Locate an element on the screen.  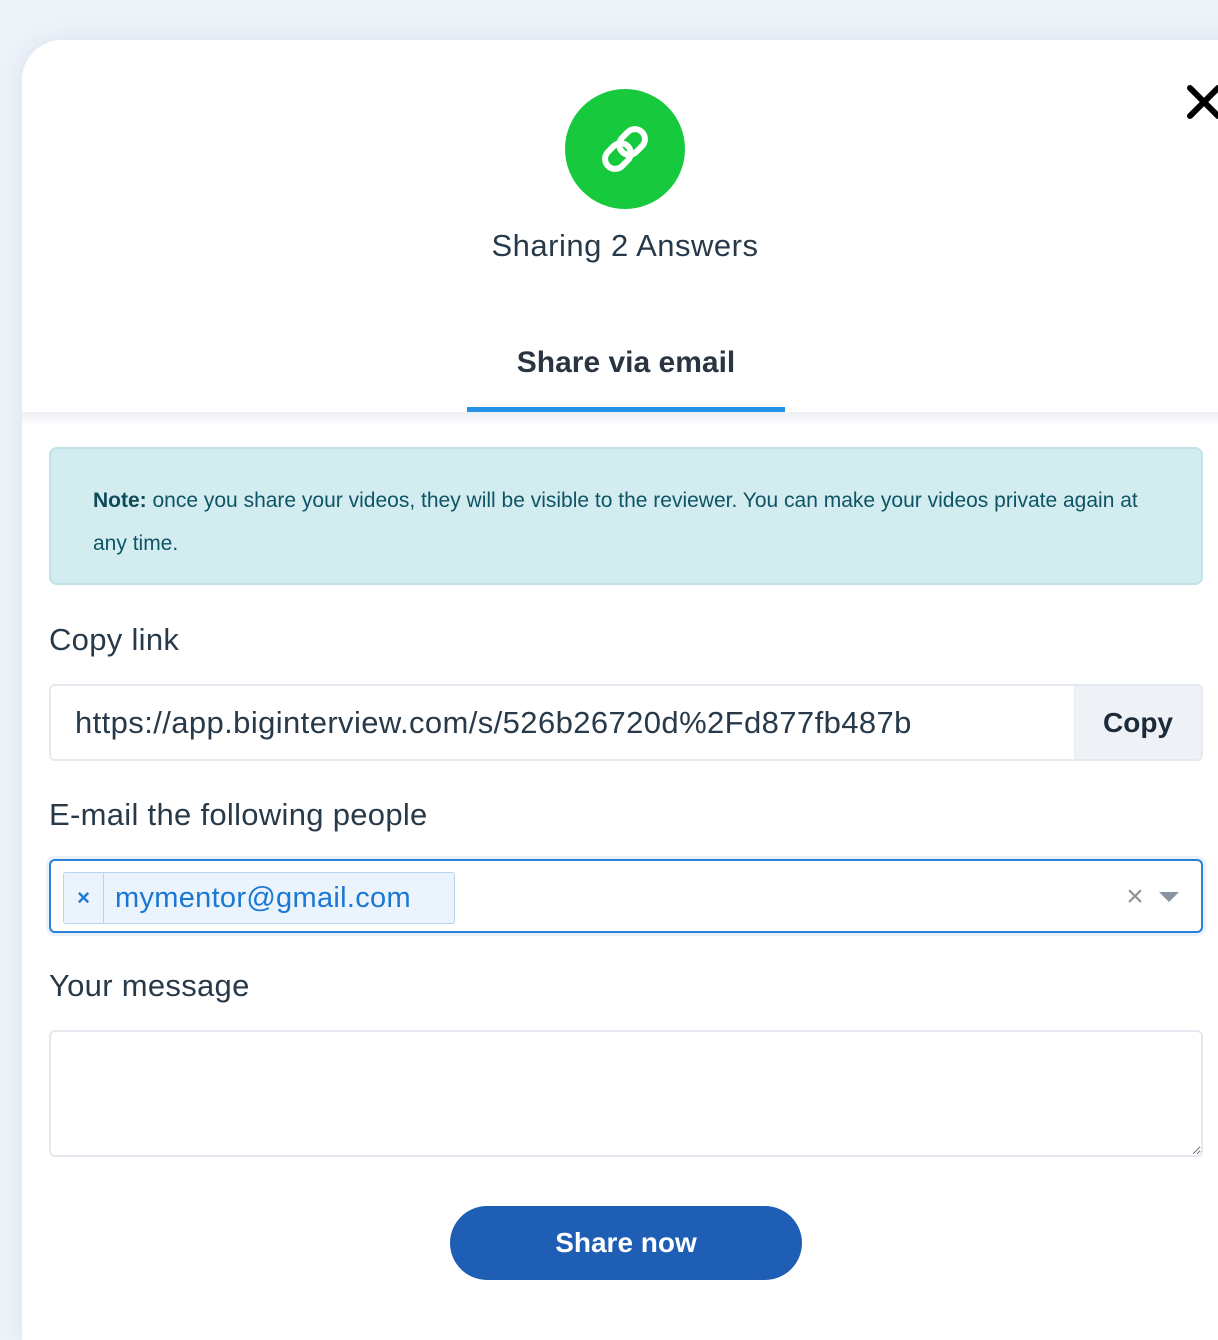
tab-share-via-email: Share via email is located at coordinates (626, 376).